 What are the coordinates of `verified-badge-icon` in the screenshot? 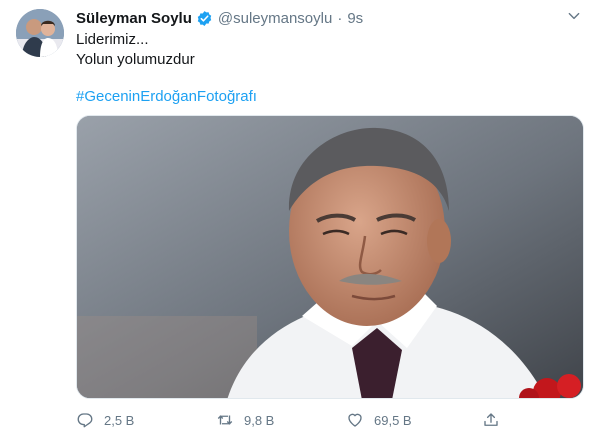 It's located at (204, 18).